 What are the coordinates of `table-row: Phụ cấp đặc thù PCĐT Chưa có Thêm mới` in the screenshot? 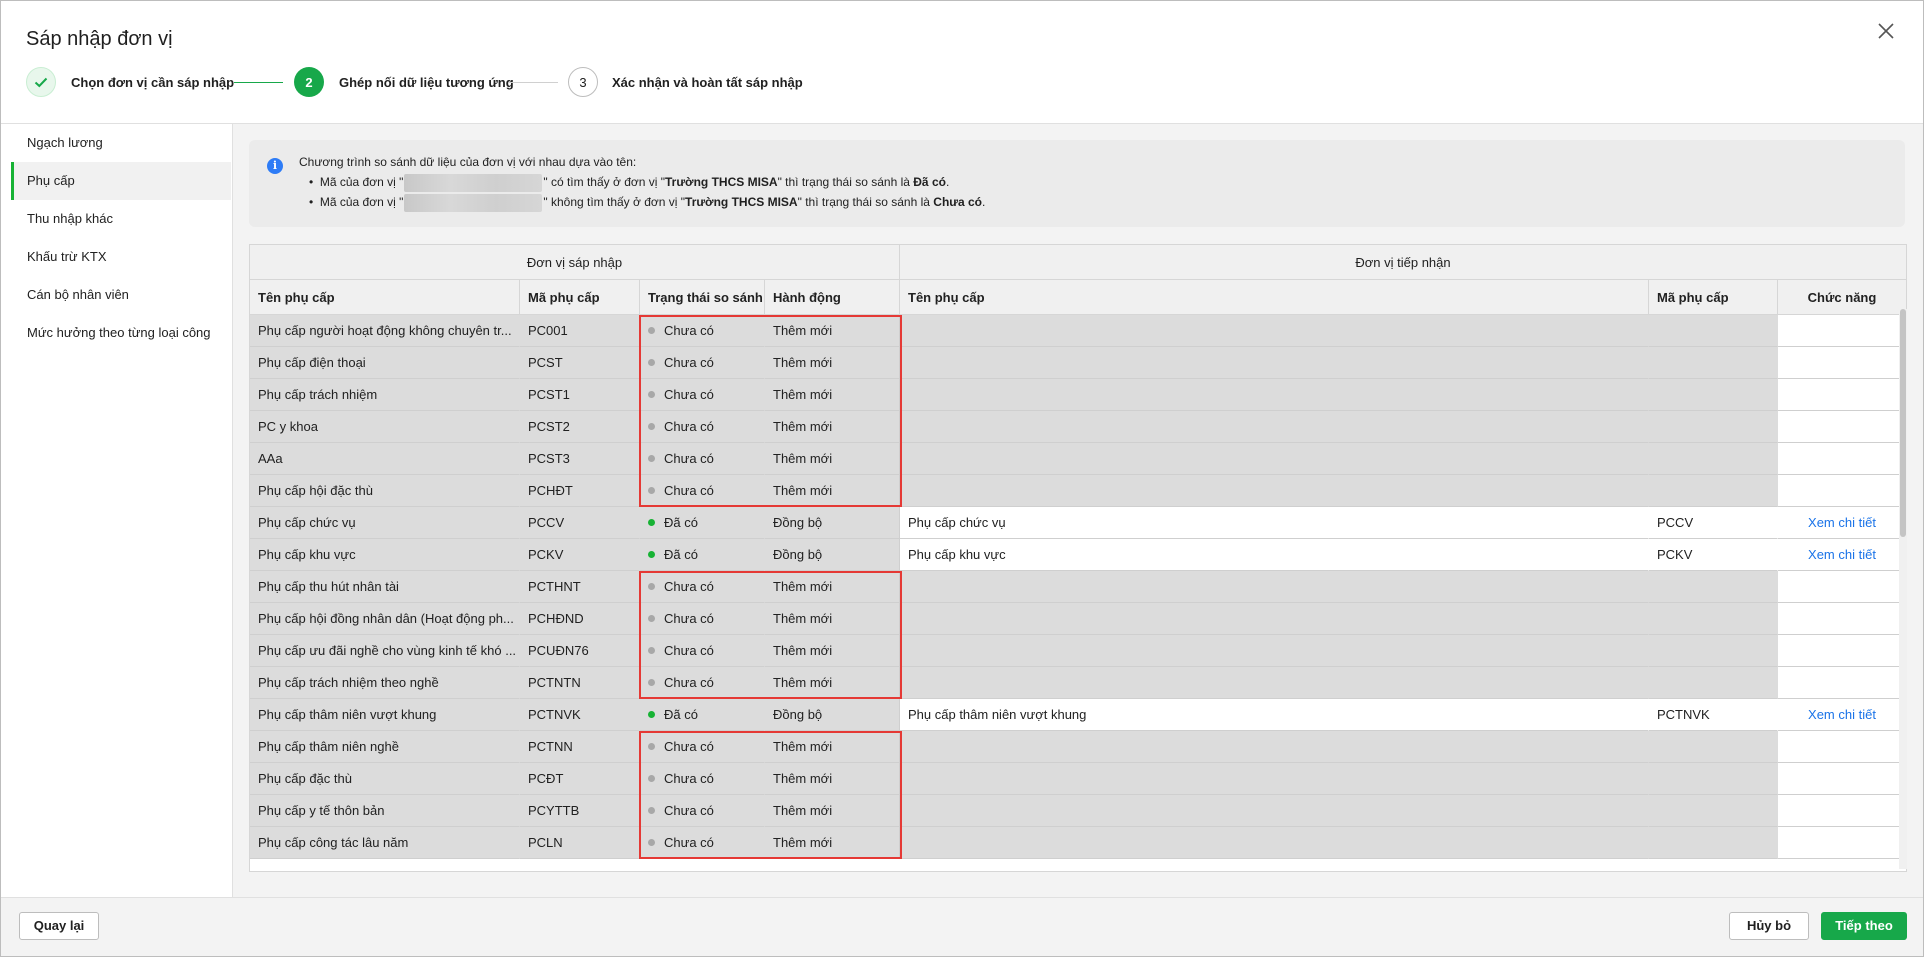 It's located at (1078, 779).